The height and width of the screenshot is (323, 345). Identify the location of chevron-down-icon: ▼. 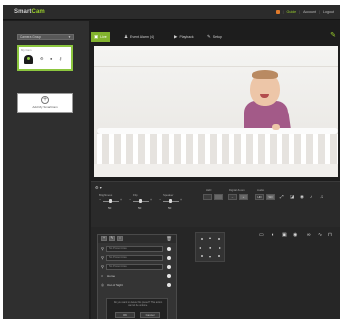
(69, 37).